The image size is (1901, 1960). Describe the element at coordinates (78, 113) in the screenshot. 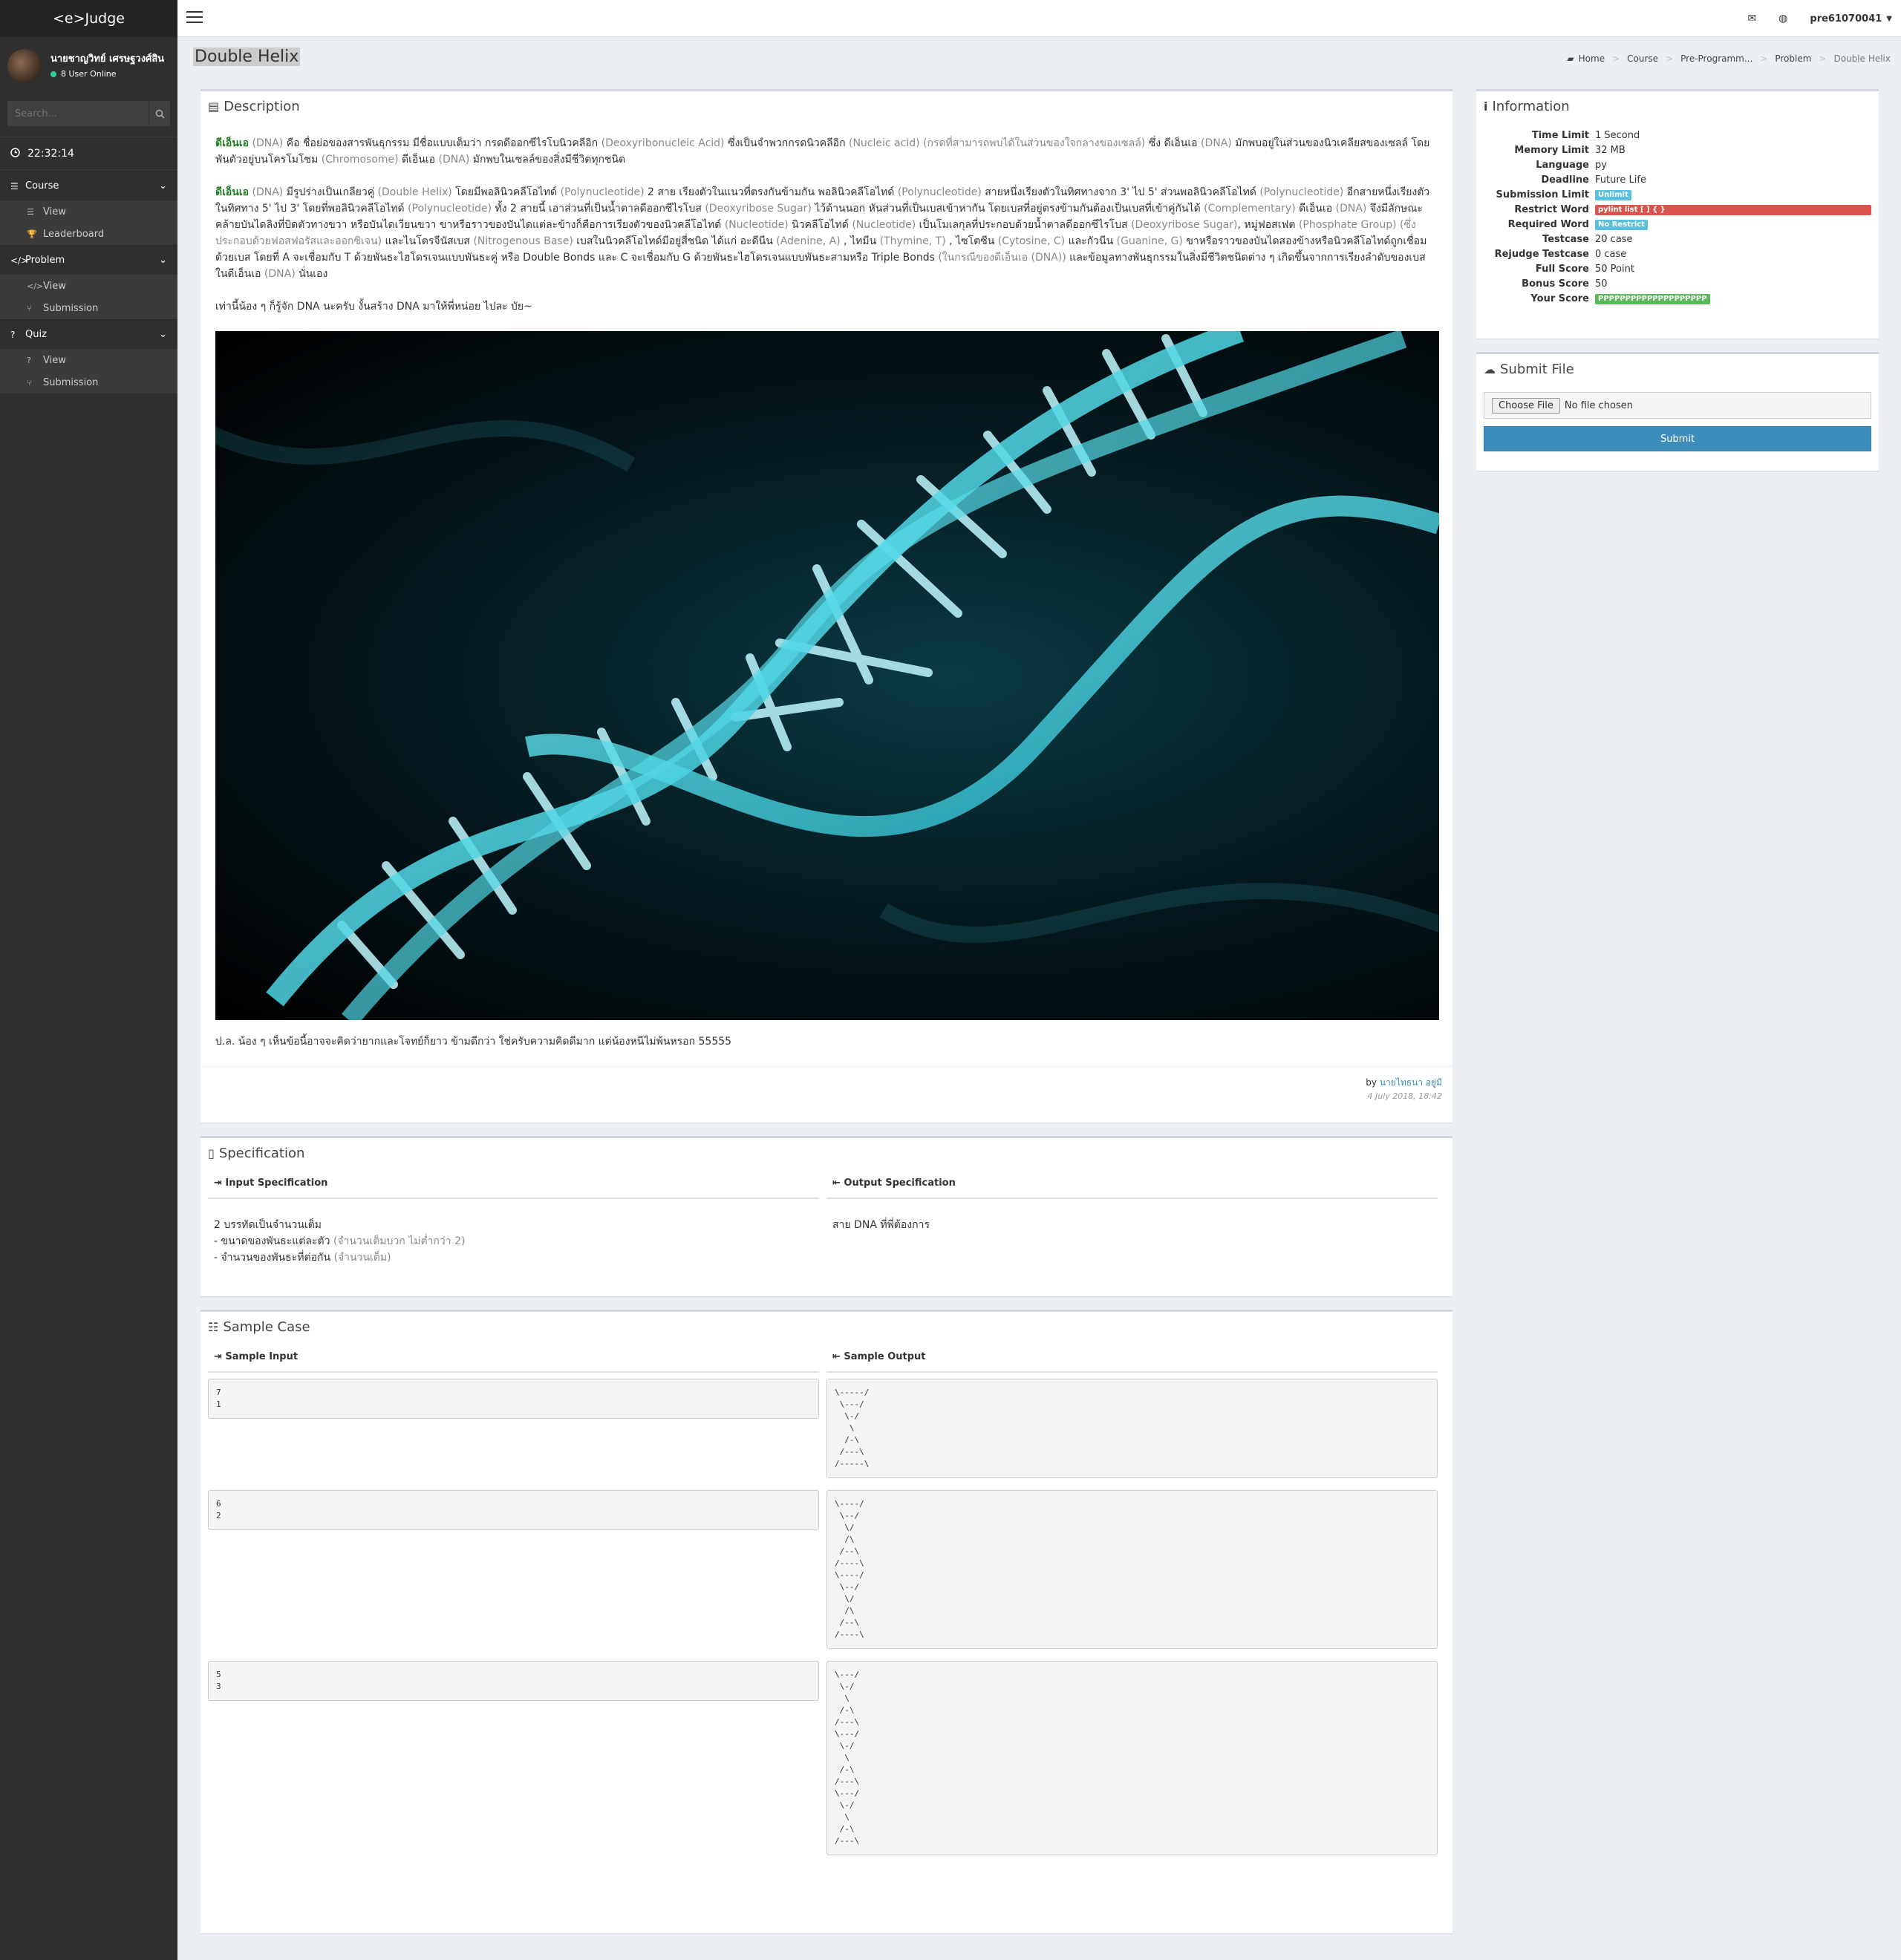

I see `search-input` at that location.